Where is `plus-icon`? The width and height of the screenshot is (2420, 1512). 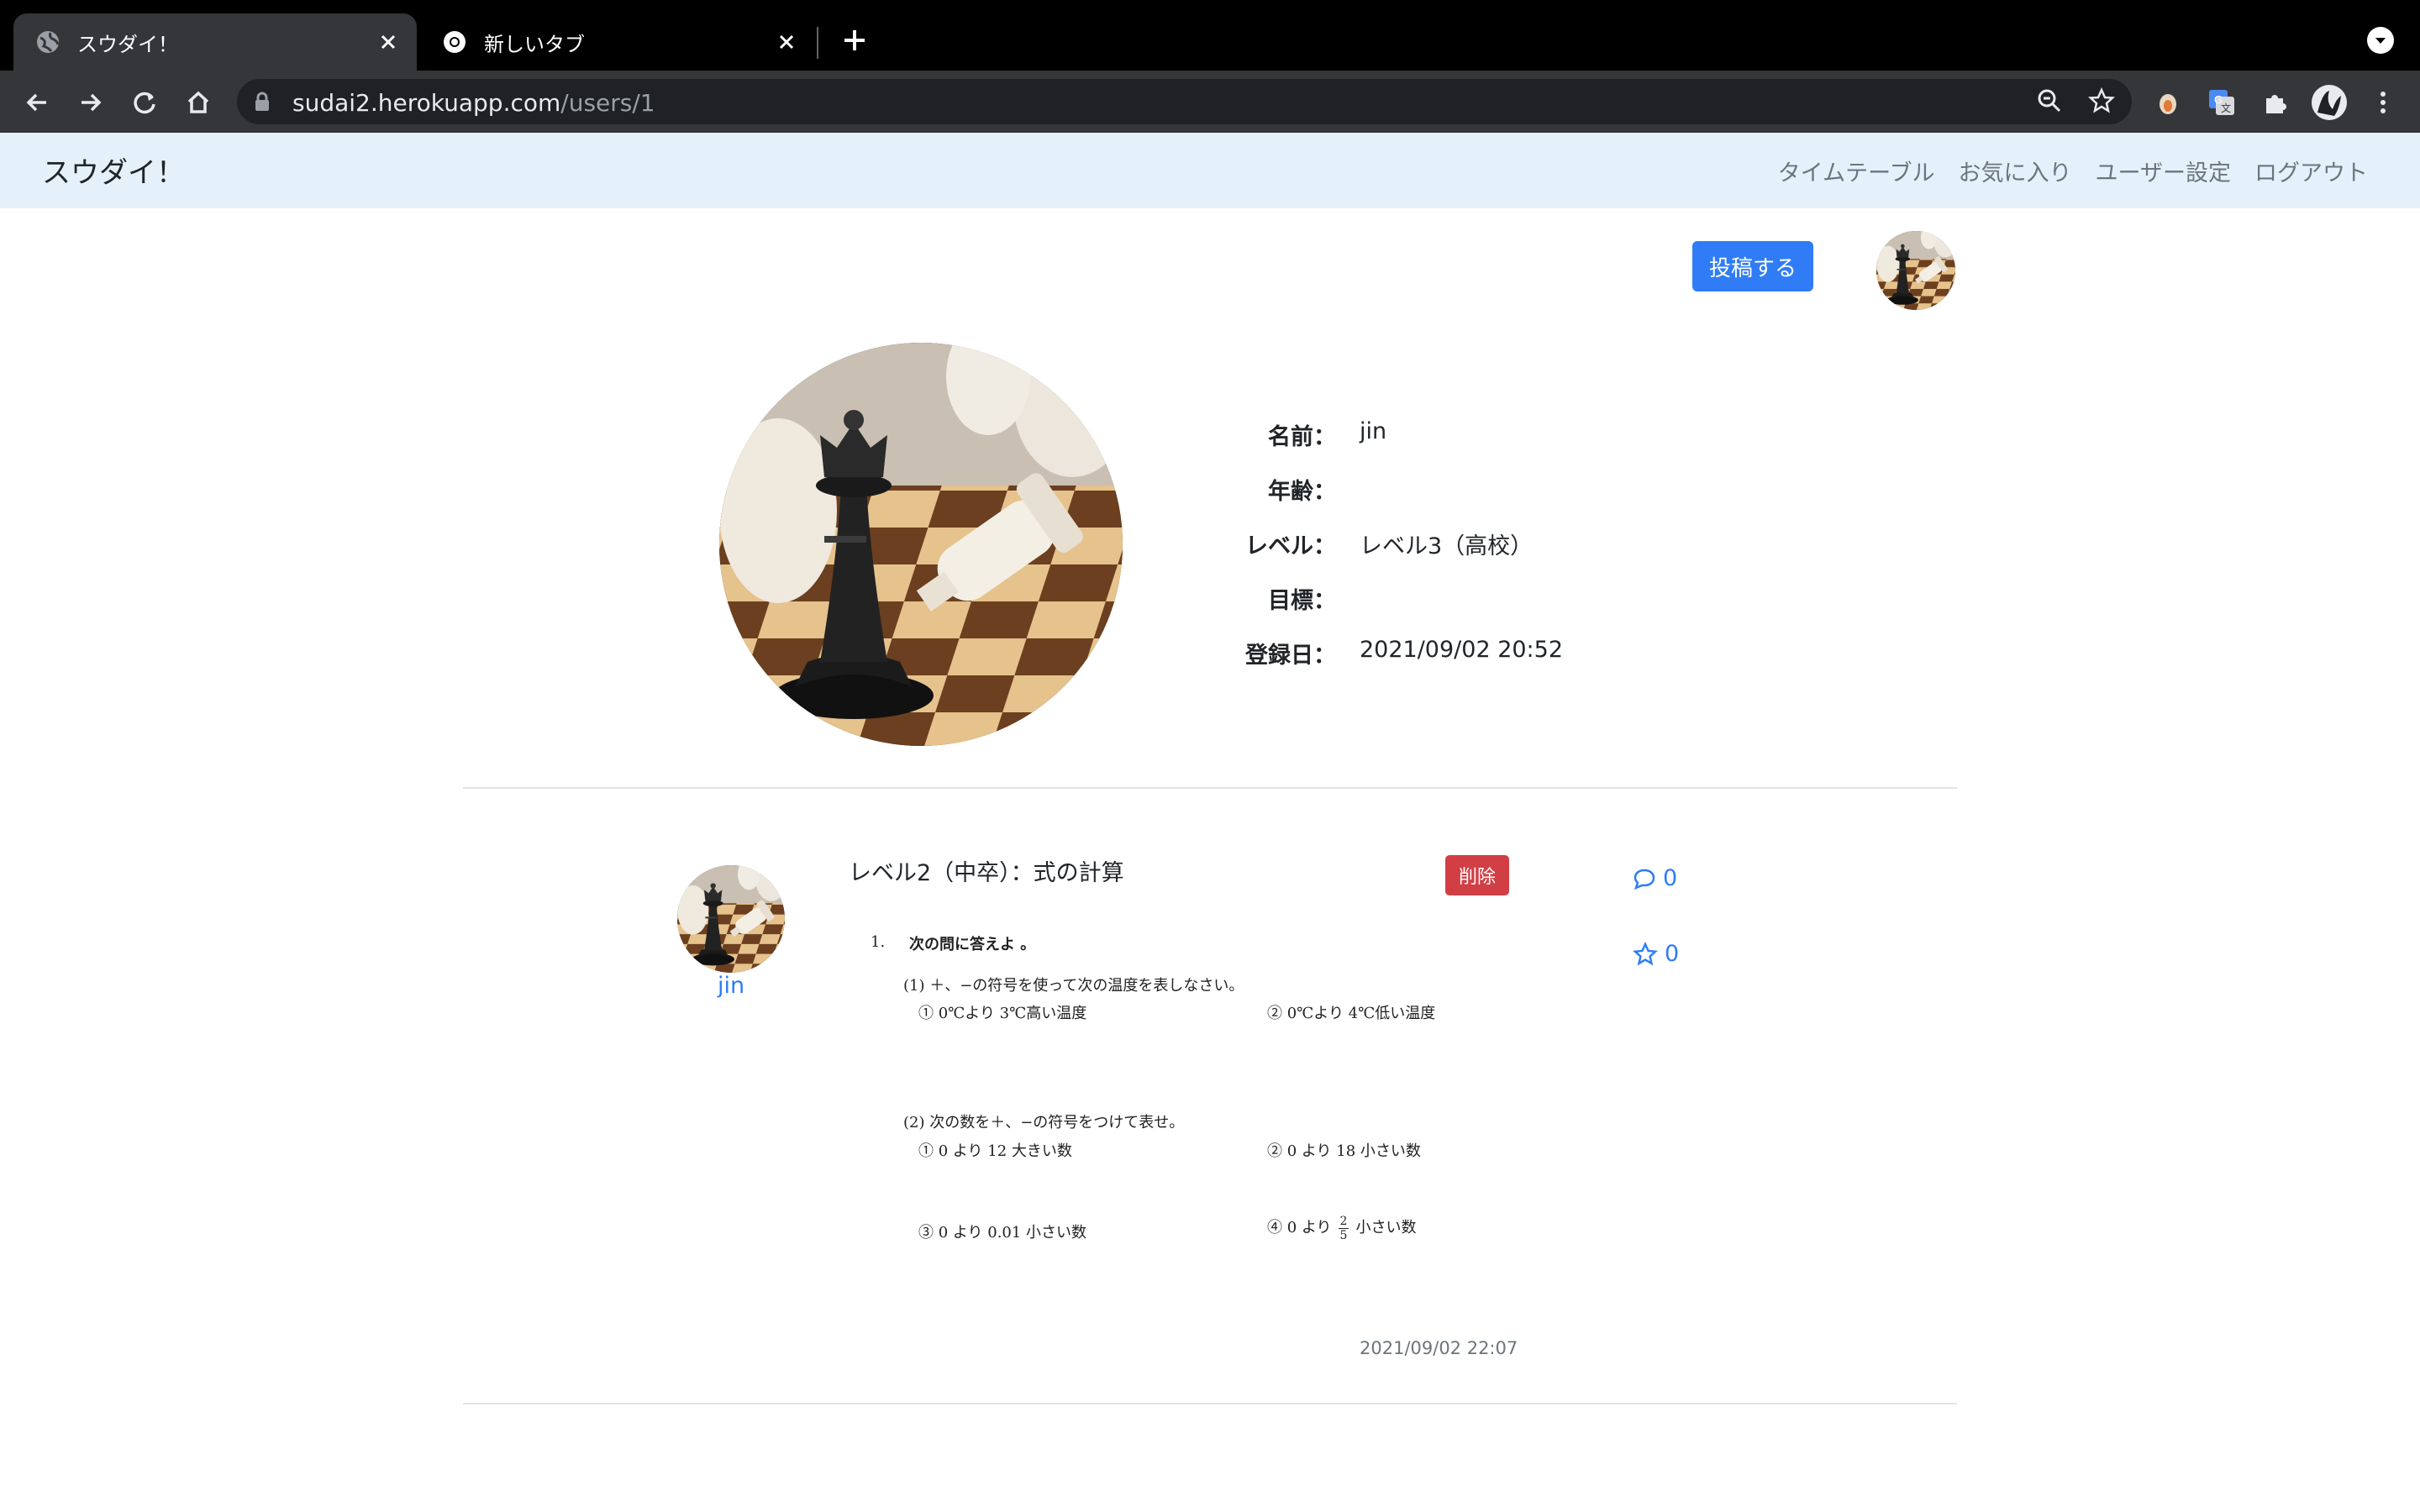 plus-icon is located at coordinates (855, 40).